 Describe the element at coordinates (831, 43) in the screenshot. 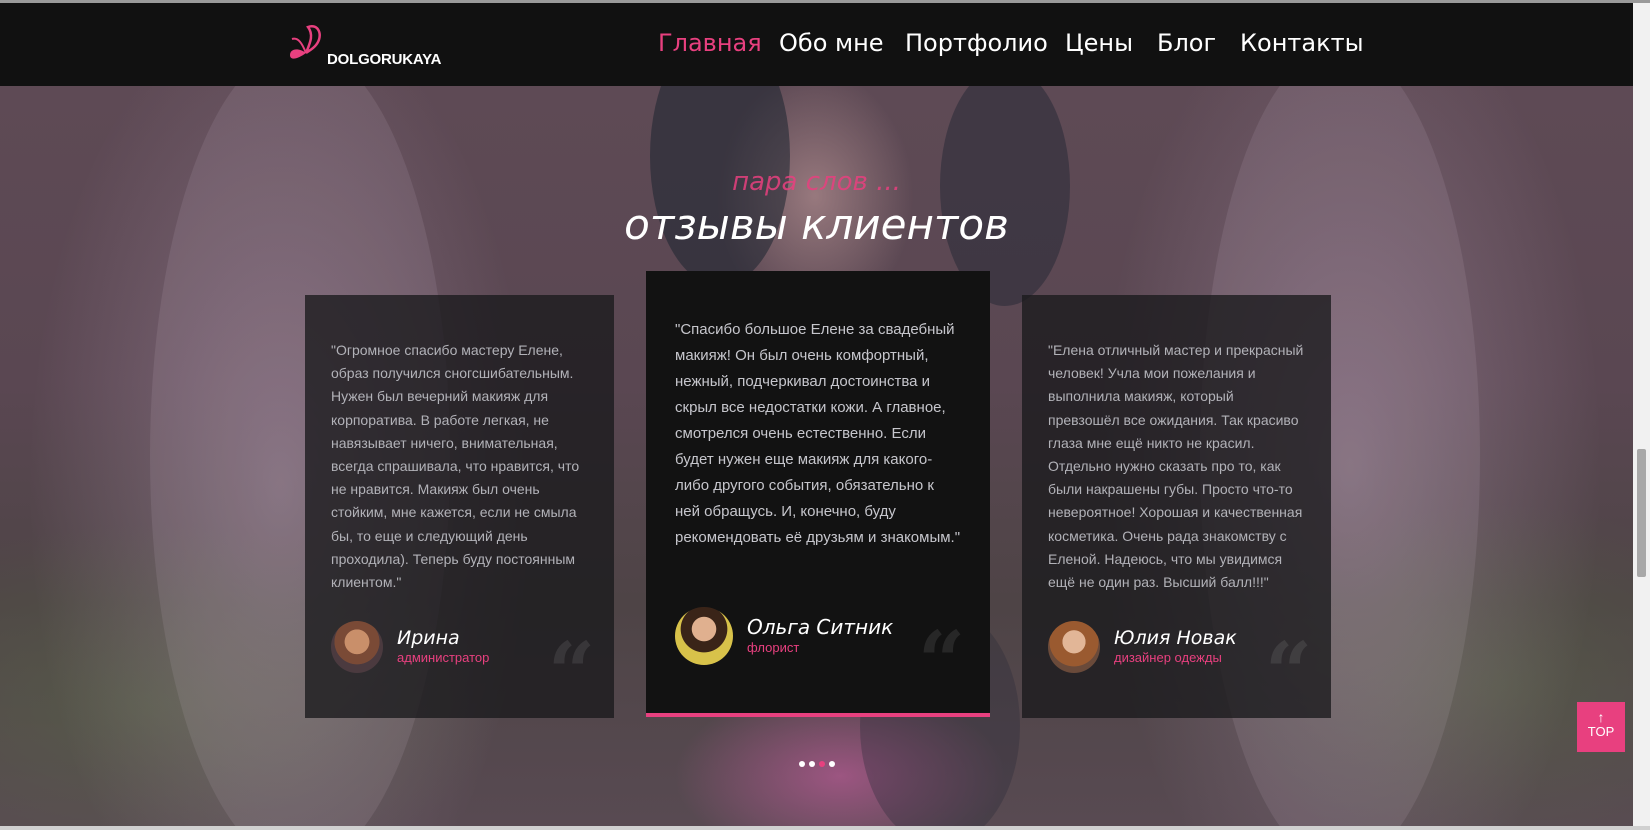

I see `nav-item-about: Обо мне` at that location.